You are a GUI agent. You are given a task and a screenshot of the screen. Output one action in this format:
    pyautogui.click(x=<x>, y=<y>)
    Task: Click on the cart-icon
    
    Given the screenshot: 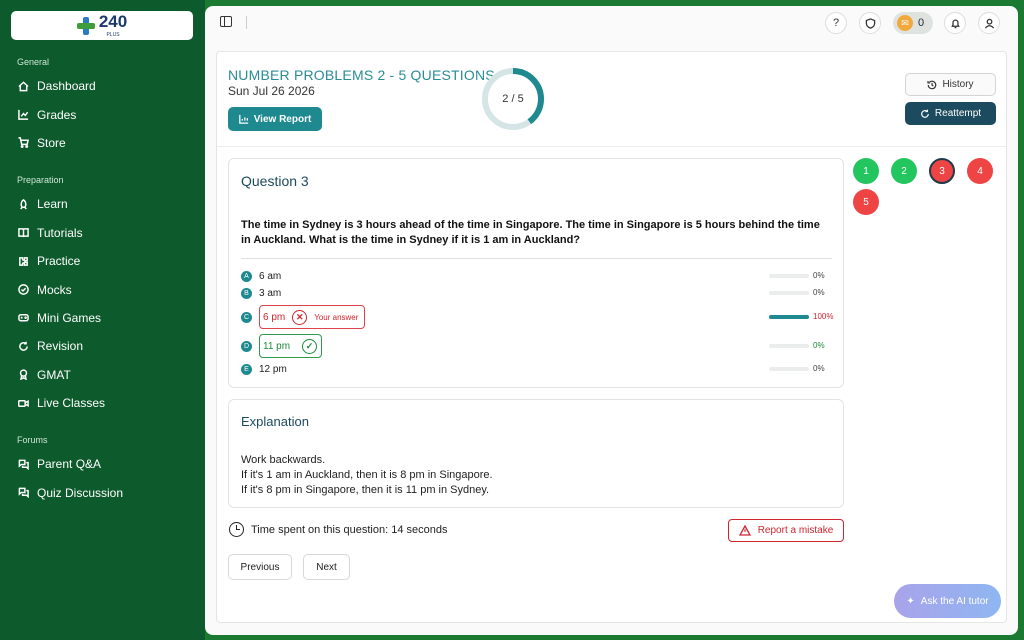 What is the action you would take?
    pyautogui.click(x=23, y=143)
    